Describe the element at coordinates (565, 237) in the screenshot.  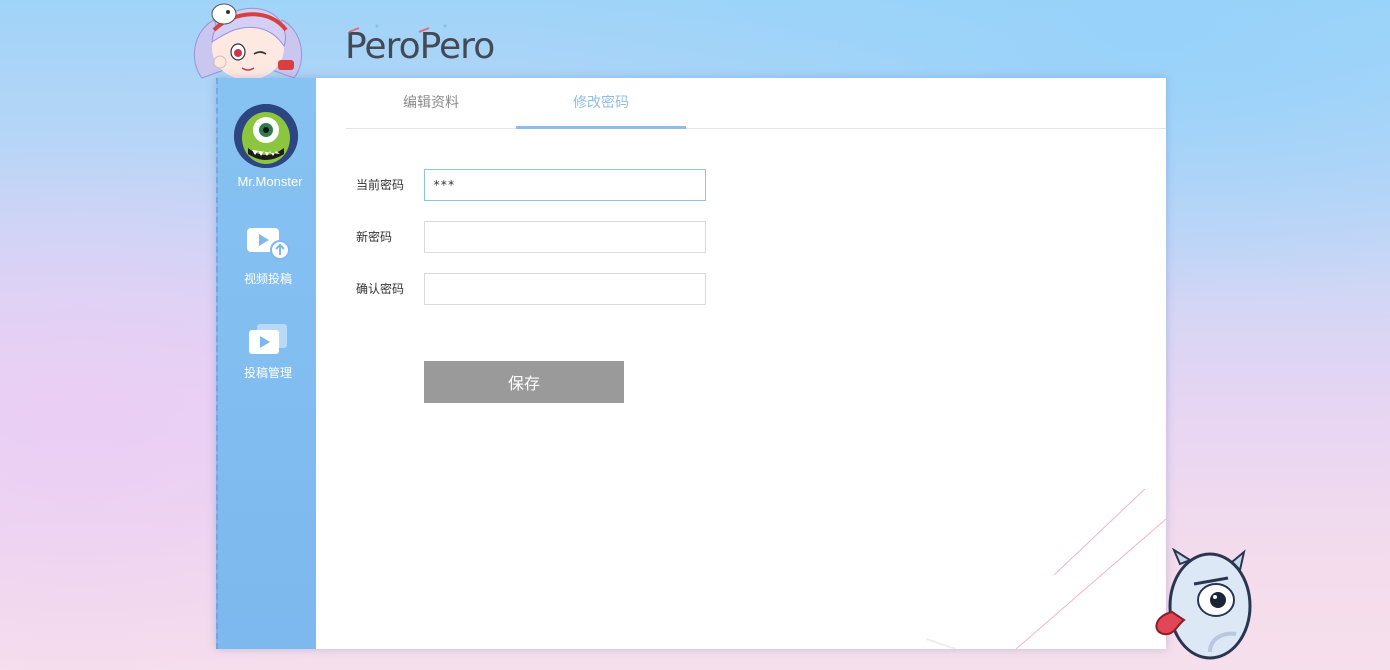
I see `new-password-input` at that location.